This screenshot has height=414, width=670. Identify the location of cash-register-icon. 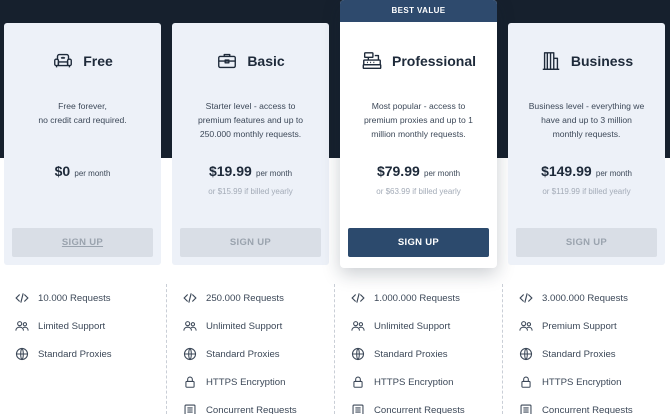
(372, 61).